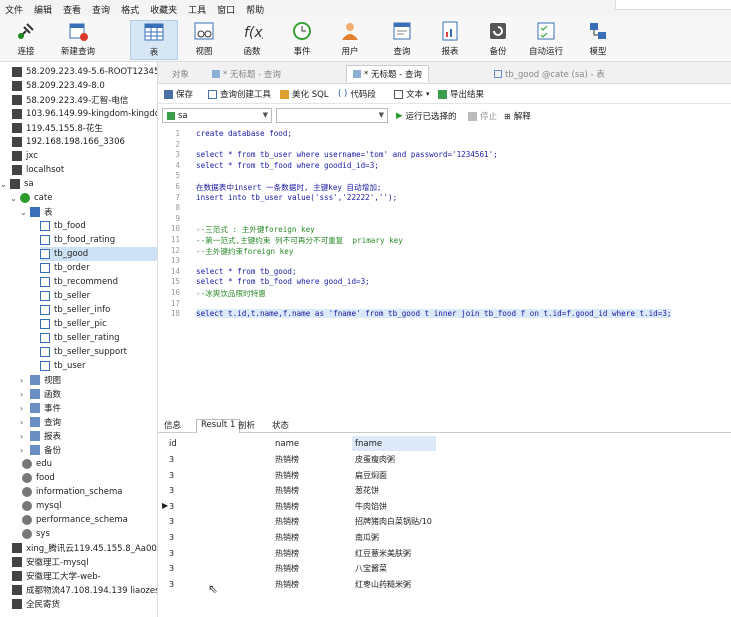  Describe the element at coordinates (58, 86) in the screenshot. I see `connection-item: 58.209.223.49-8.0` at that location.